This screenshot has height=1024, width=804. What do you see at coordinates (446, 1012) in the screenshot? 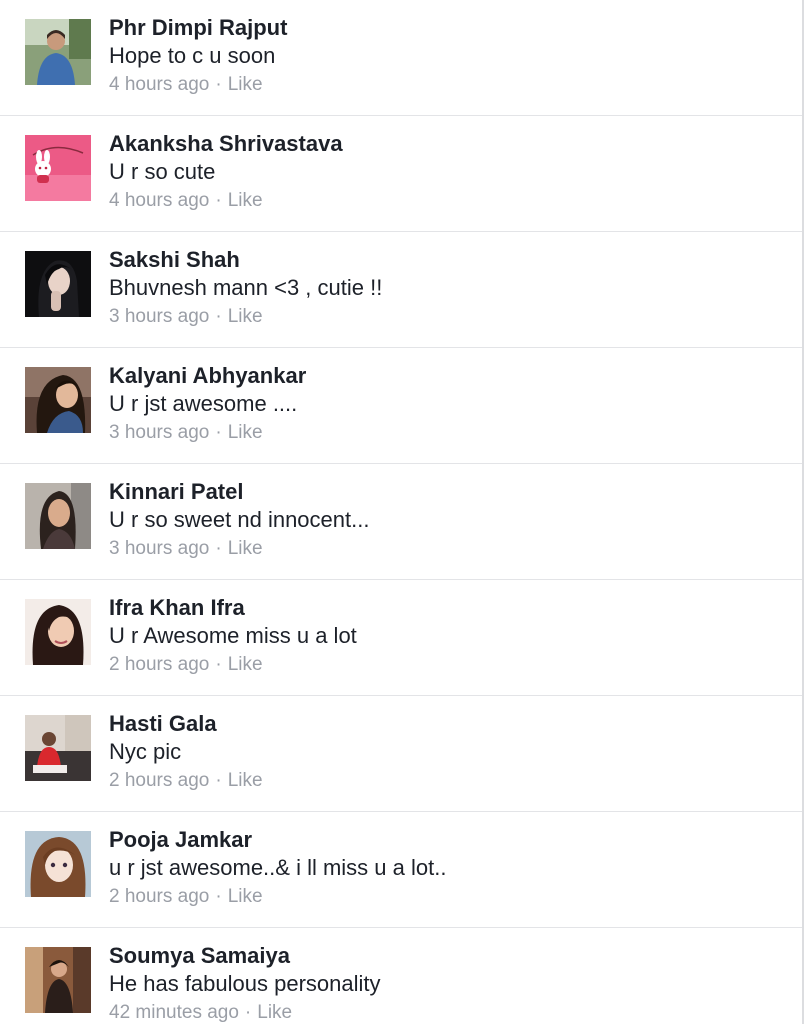
I see `comment-meta: 42 minutes ago · Like` at bounding box center [446, 1012].